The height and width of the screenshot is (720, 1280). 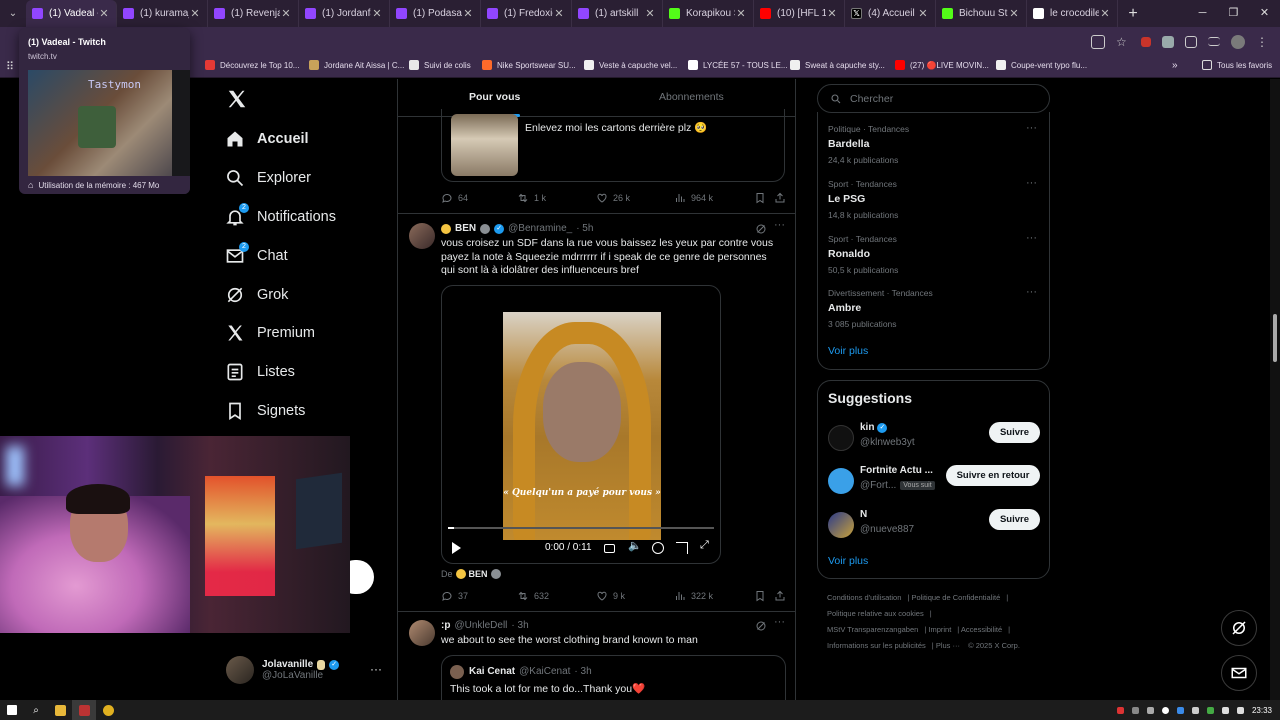 What do you see at coordinates (540, 228) in the screenshot?
I see `author-handle: @Benramine_` at bounding box center [540, 228].